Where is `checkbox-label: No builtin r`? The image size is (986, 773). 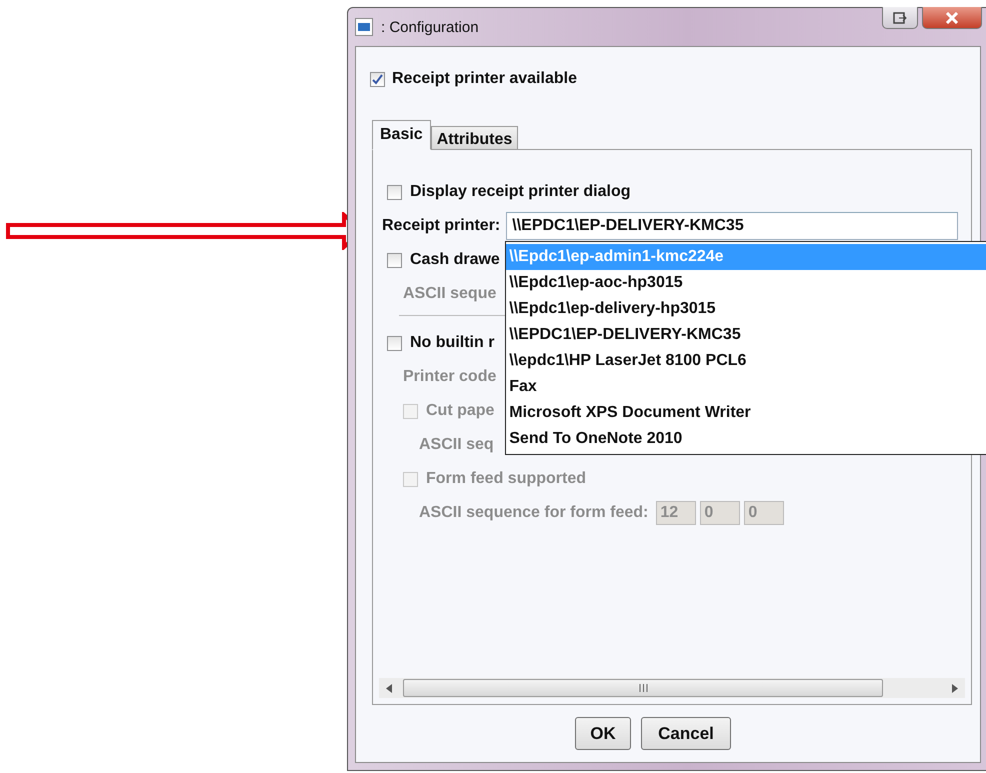 checkbox-label: No builtin r is located at coordinates (452, 343).